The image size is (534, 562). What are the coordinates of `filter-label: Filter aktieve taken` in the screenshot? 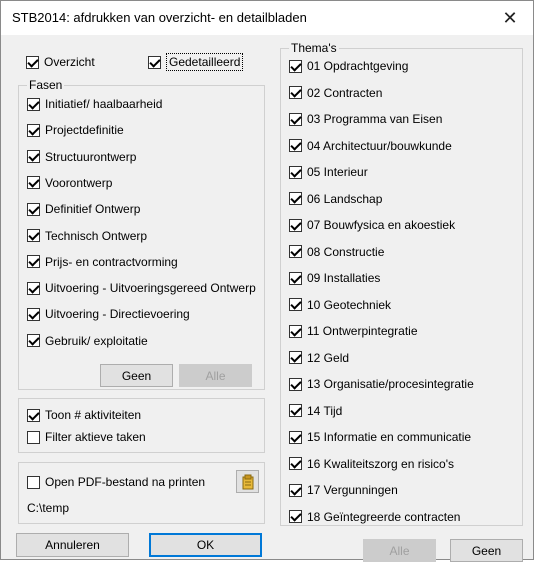 It's located at (95, 437).